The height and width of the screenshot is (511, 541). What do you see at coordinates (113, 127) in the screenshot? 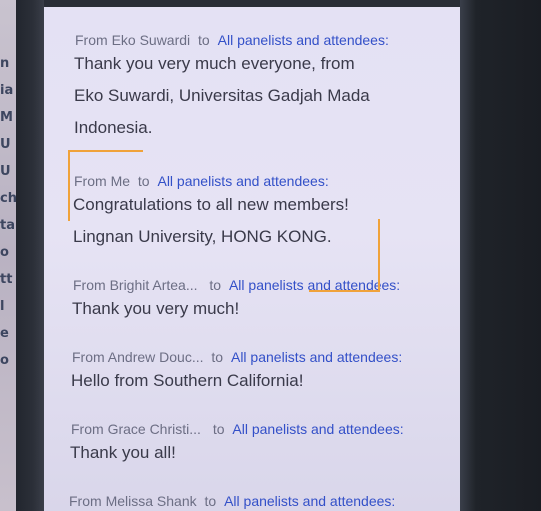
I see `message-text-line: Indonesia.` at bounding box center [113, 127].